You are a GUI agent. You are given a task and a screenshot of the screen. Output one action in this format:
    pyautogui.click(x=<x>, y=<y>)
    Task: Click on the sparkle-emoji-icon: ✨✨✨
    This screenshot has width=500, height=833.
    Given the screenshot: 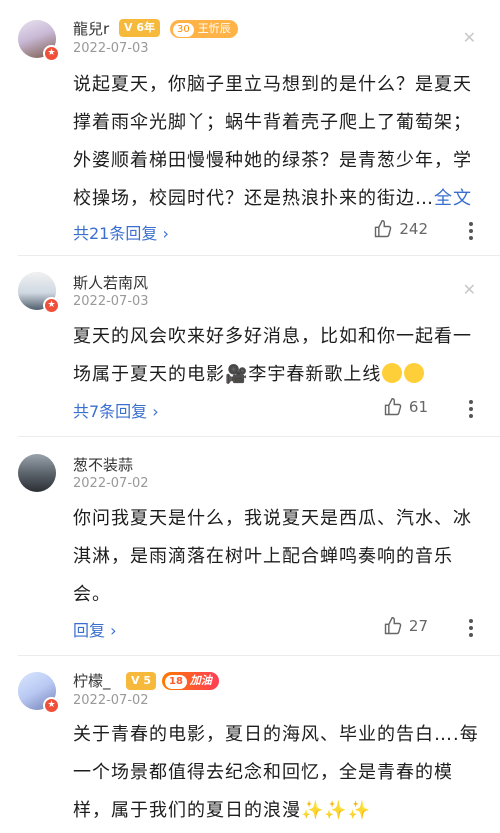 What is the action you would take?
    pyautogui.click(x=336, y=810)
    